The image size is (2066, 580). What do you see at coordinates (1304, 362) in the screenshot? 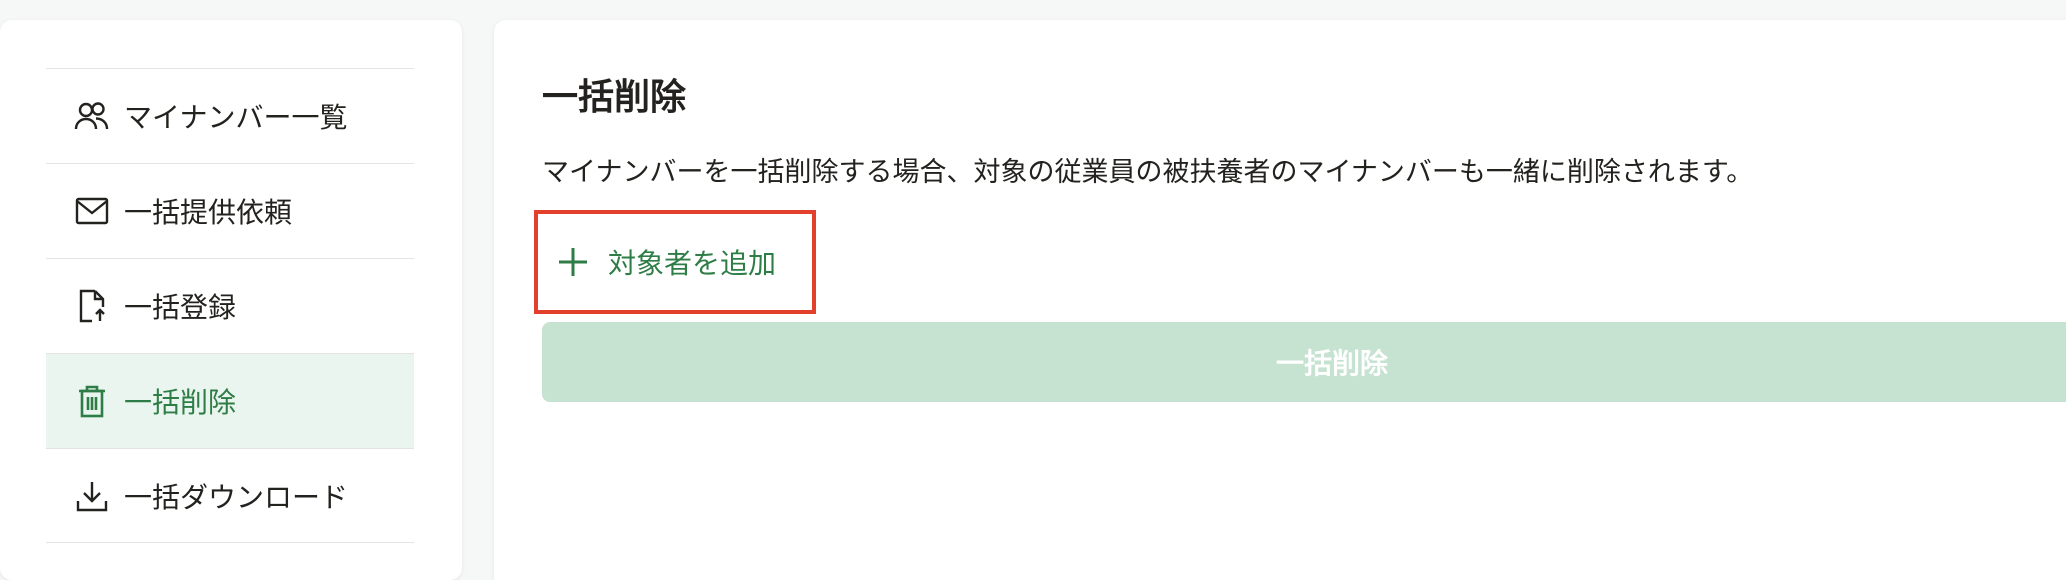
I see `bulk-delete-button: 一括削除` at bounding box center [1304, 362].